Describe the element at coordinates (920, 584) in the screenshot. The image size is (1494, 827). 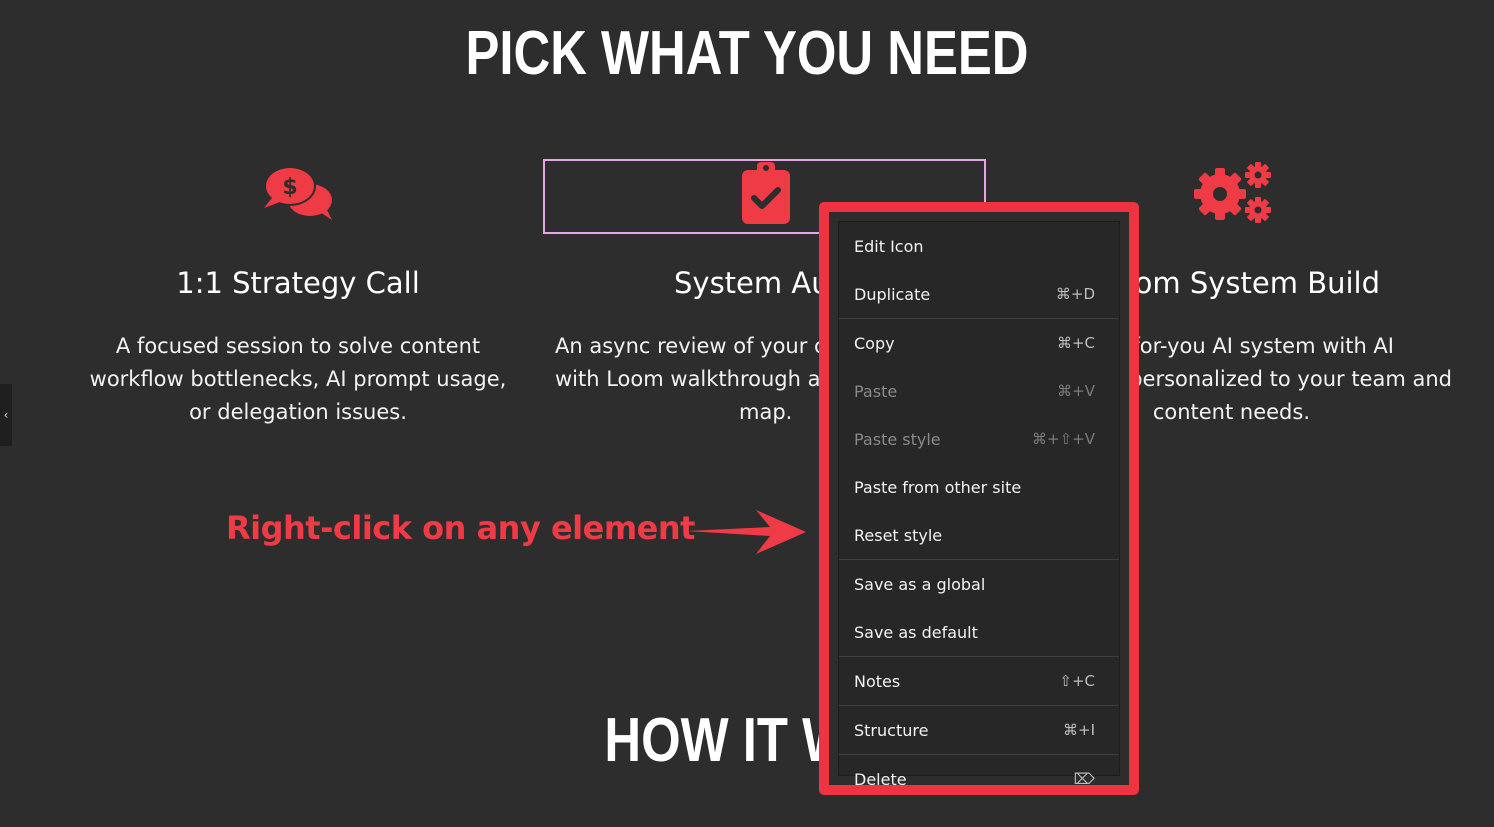
I see `menu-item-label: Save as a global` at that location.